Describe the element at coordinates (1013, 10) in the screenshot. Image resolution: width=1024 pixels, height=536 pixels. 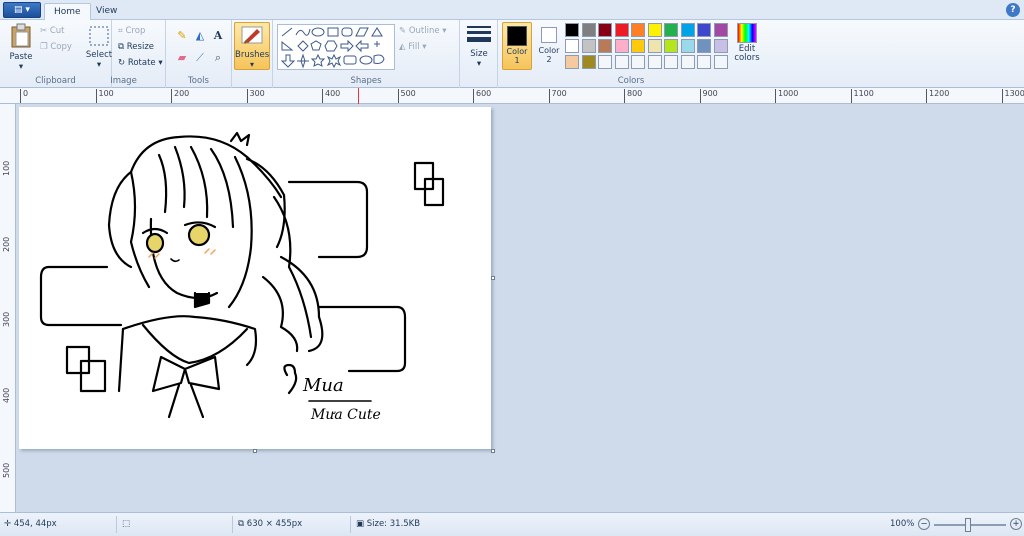
I see `help-icon: ?` at that location.